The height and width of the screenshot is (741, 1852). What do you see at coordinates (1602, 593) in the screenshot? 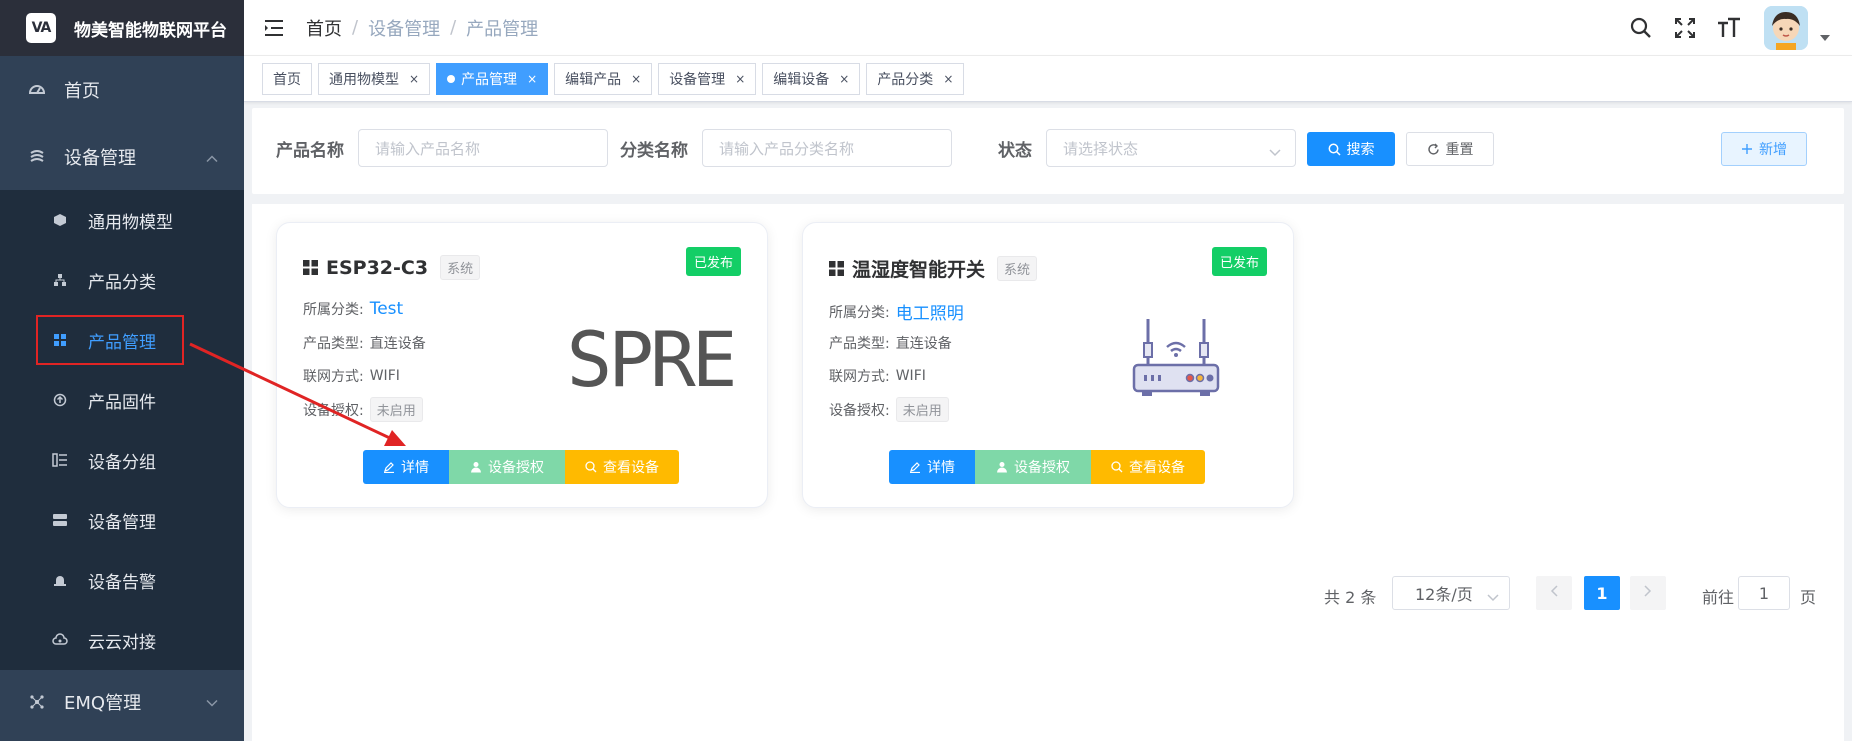
I see `page-number-button: 1` at bounding box center [1602, 593].